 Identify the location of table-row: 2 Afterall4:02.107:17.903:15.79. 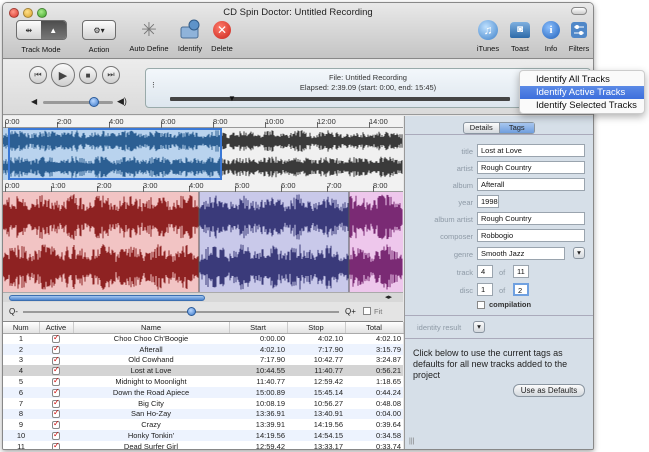
(203, 349).